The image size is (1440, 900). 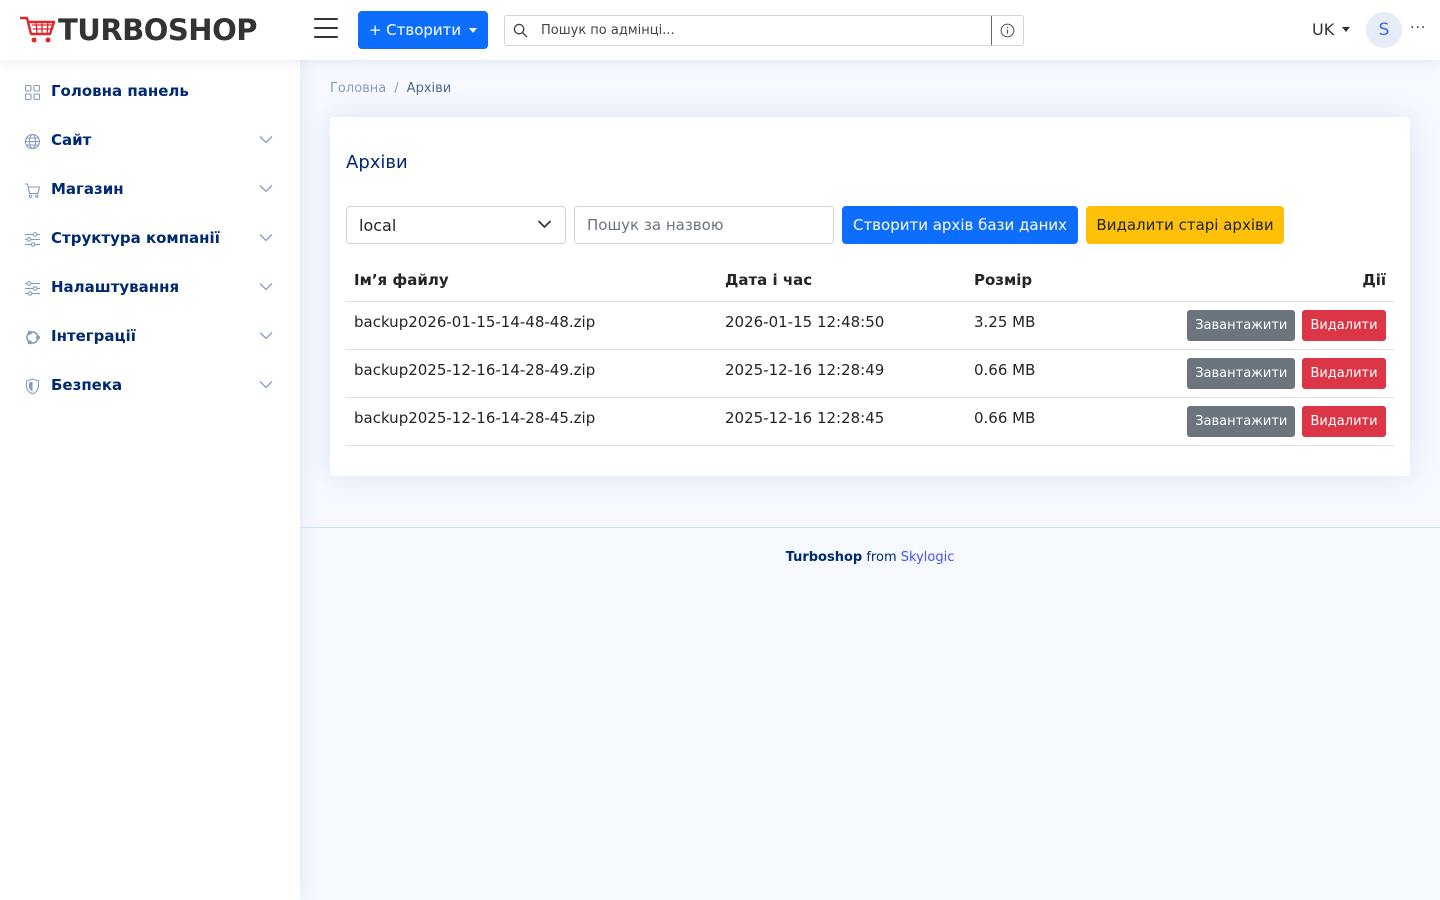 What do you see at coordinates (1056, 325) in the screenshot?
I see `cell-size: 3.25 MB` at bounding box center [1056, 325].